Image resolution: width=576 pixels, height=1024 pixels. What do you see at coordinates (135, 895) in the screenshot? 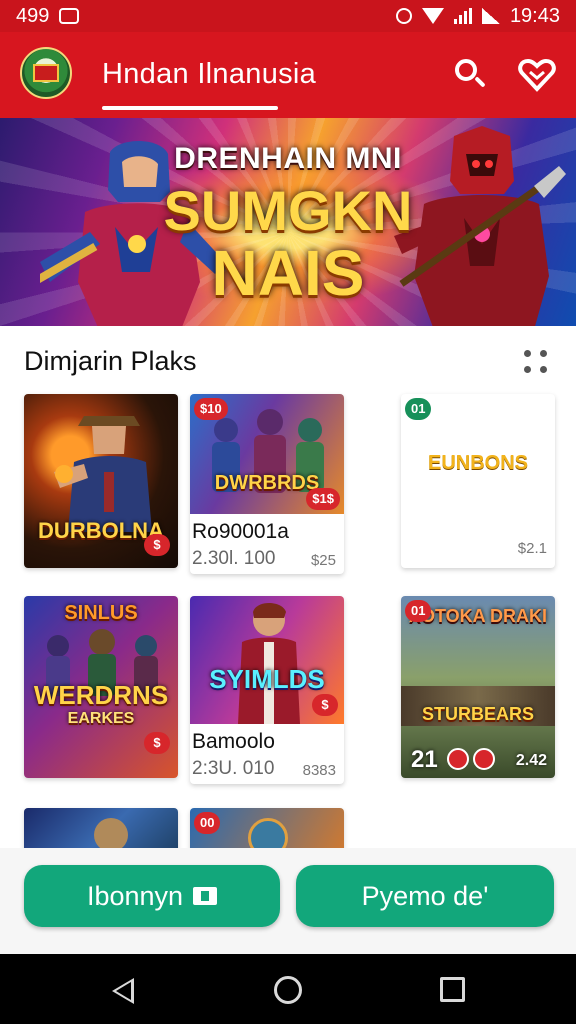
I see `primary-action-label: Ibonnyn` at bounding box center [135, 895].